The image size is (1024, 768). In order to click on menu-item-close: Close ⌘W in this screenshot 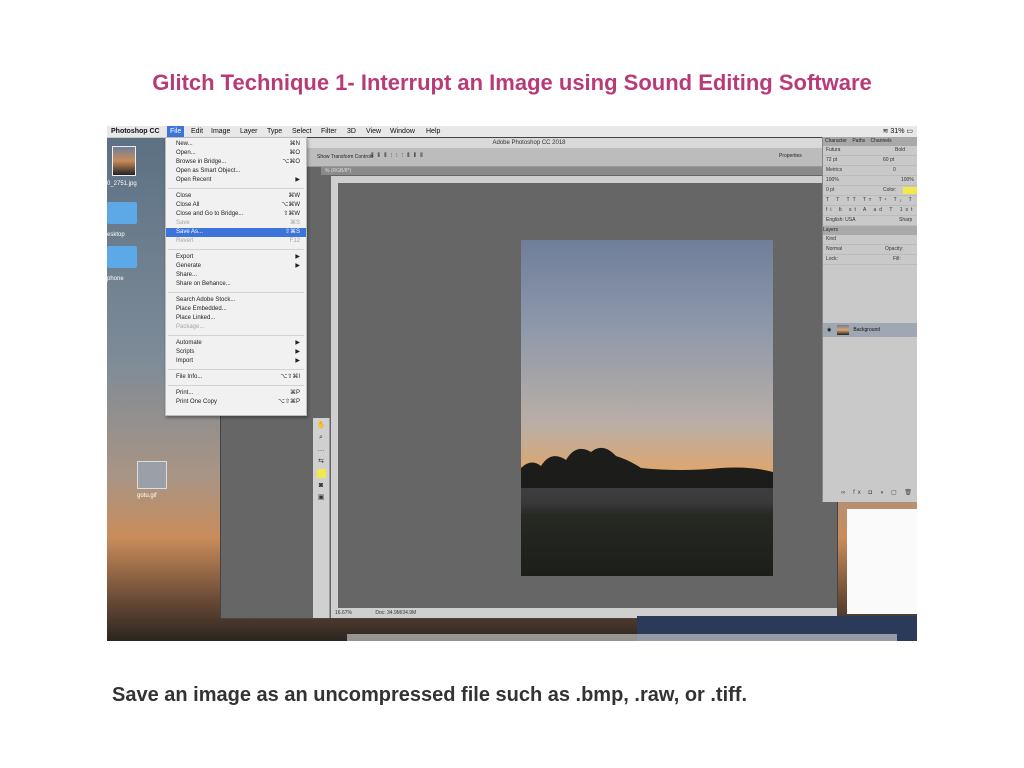, I will do `click(236, 196)`.